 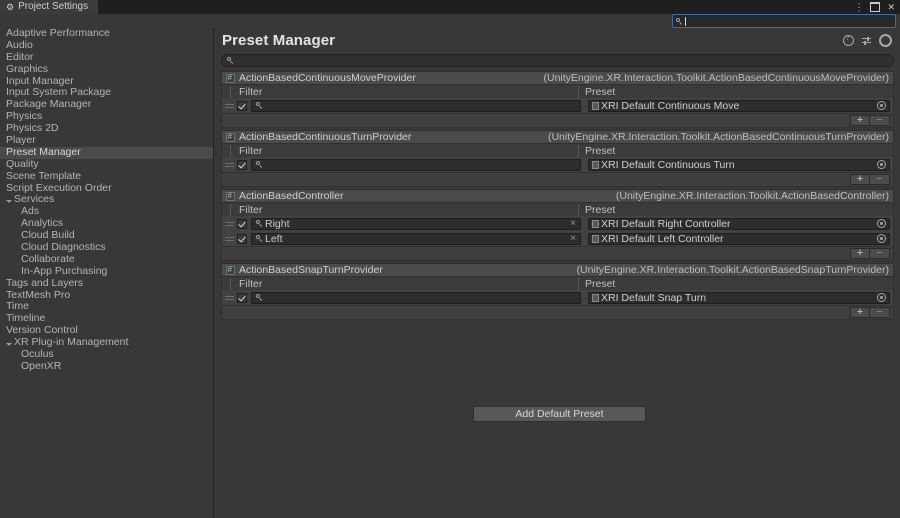 What do you see at coordinates (106, 69) in the screenshot?
I see `sidebar-item-graphics: Graphics` at bounding box center [106, 69].